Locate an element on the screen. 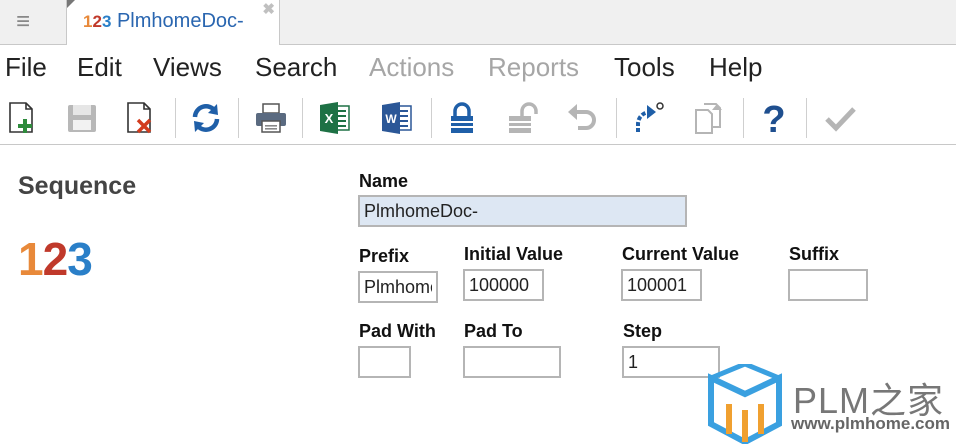  document-tab: 123 PlmhomeDoc- ✖ is located at coordinates (173, 22).